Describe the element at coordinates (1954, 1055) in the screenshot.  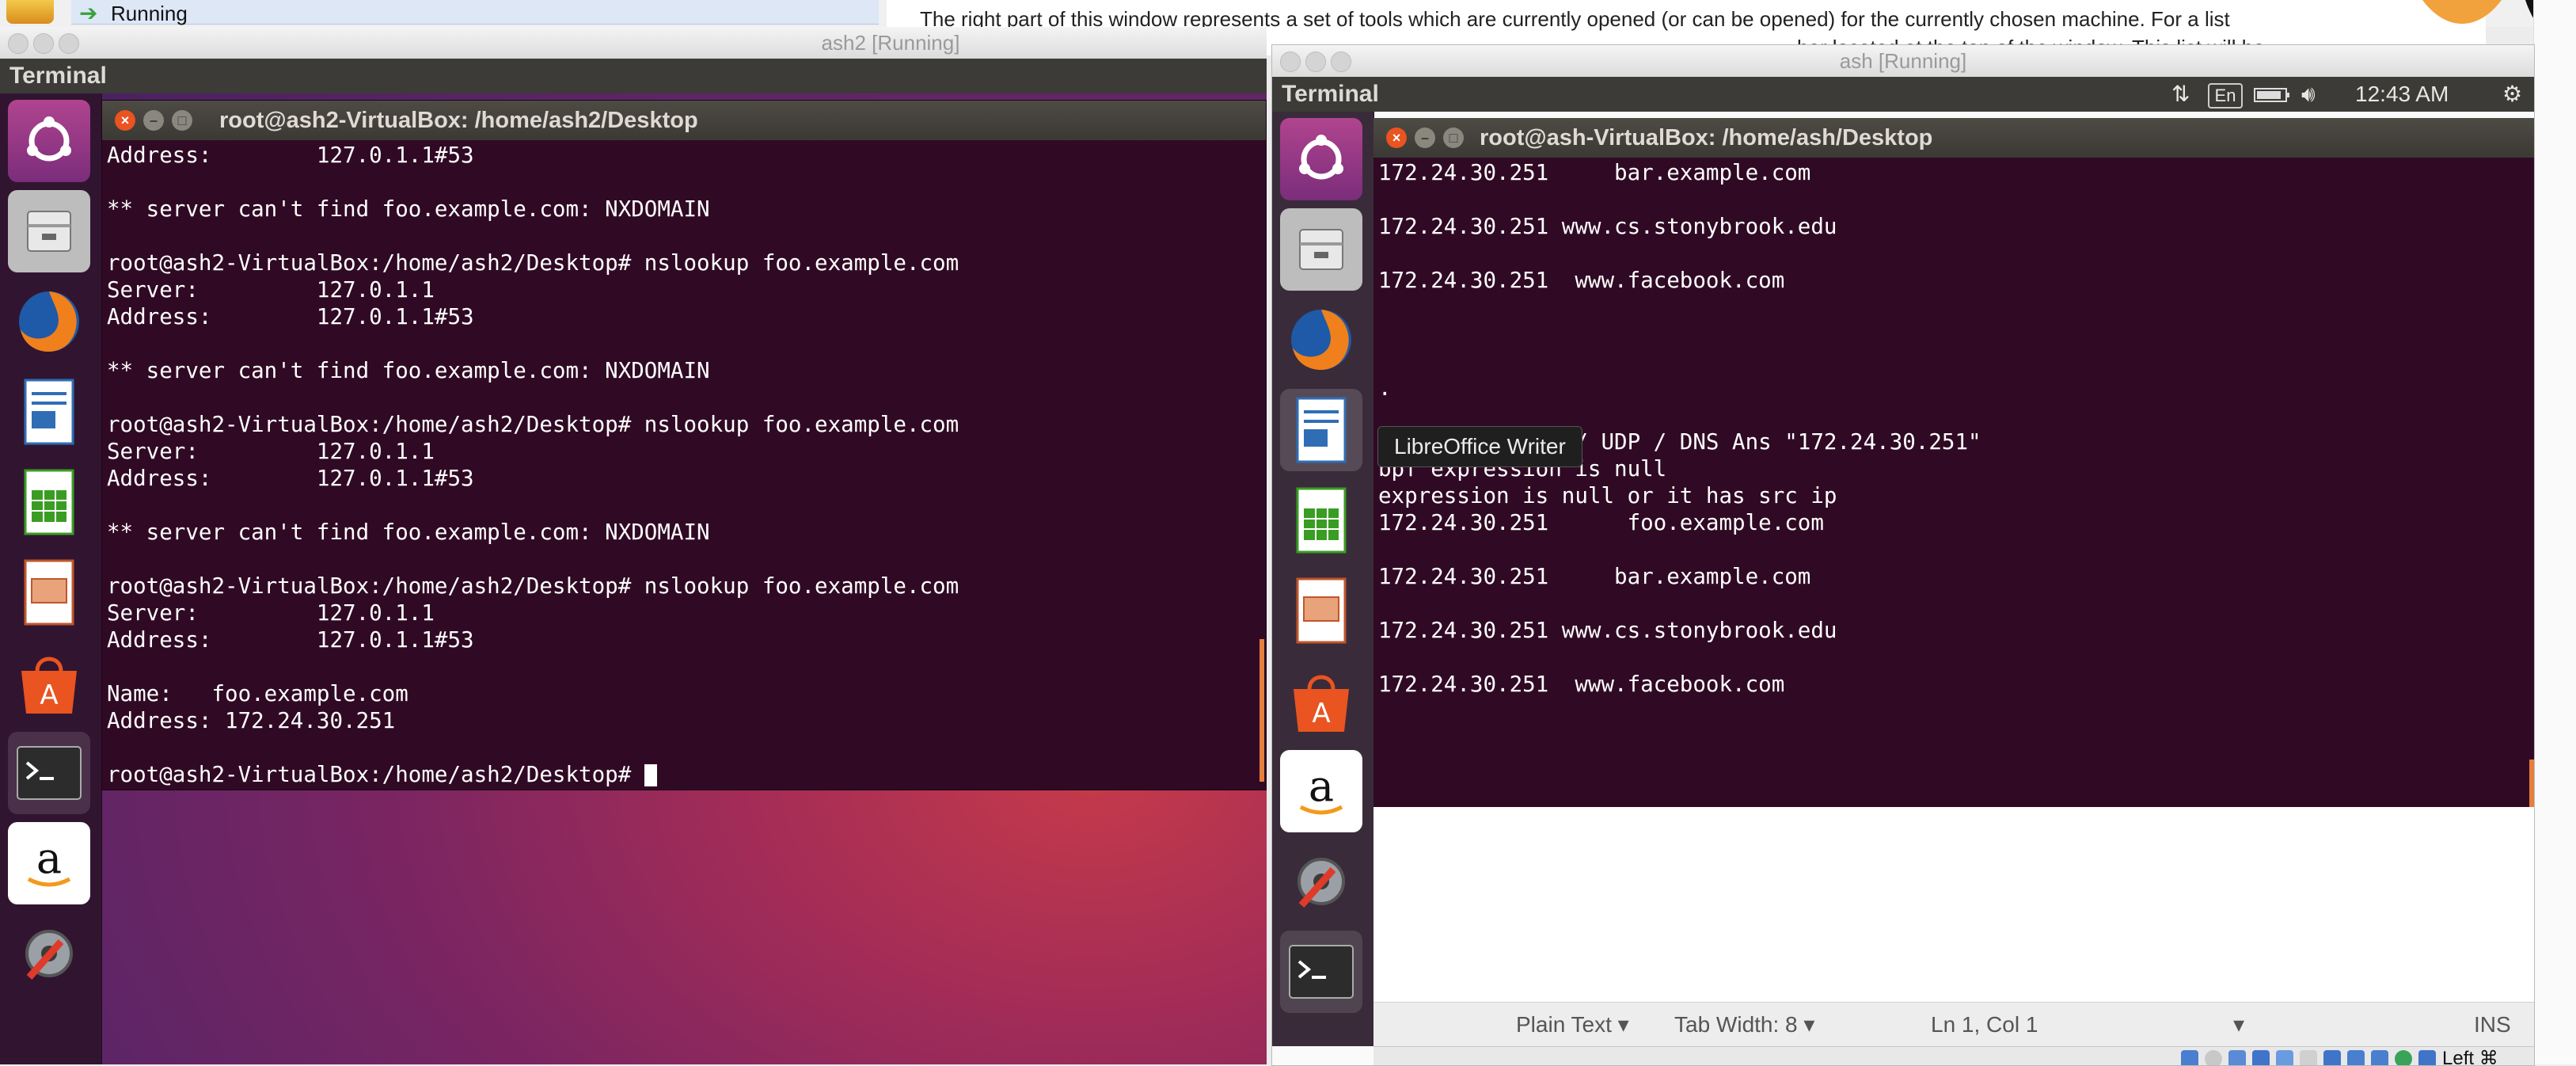
I see `virtualbox-statusbar: Left ⌘` at that location.